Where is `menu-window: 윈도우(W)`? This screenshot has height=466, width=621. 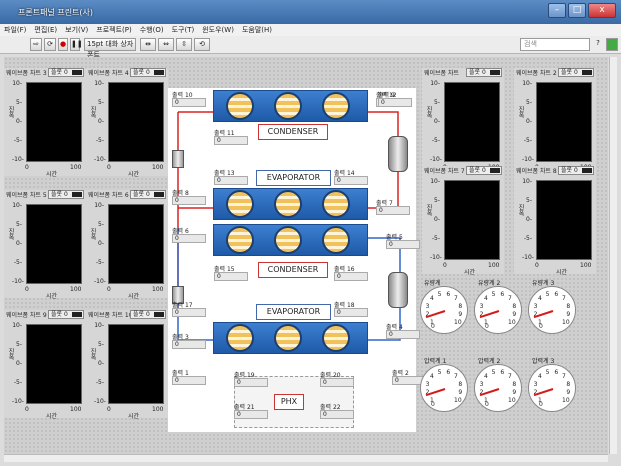
menu-window: 윈도우(W) is located at coordinates (218, 30).